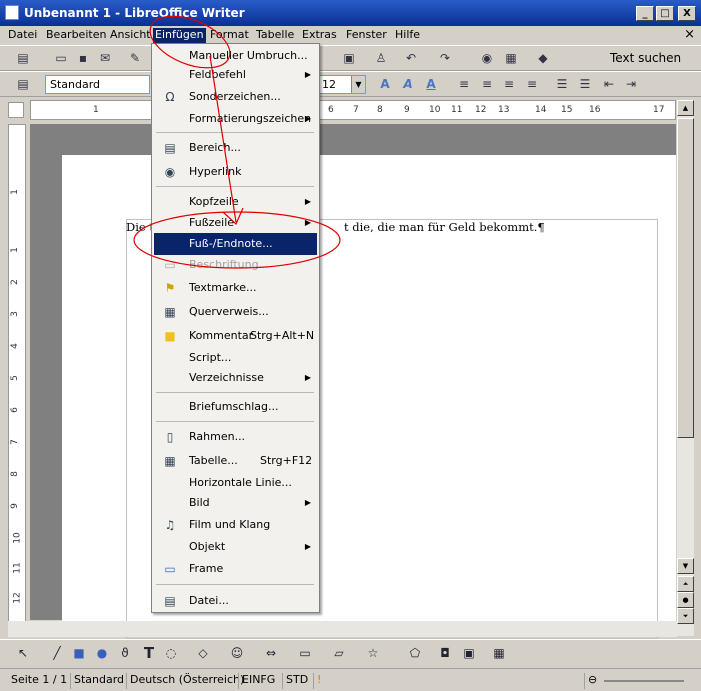  Describe the element at coordinates (190, 42) in the screenshot. I see `annotation-ellipse-menu` at that location.